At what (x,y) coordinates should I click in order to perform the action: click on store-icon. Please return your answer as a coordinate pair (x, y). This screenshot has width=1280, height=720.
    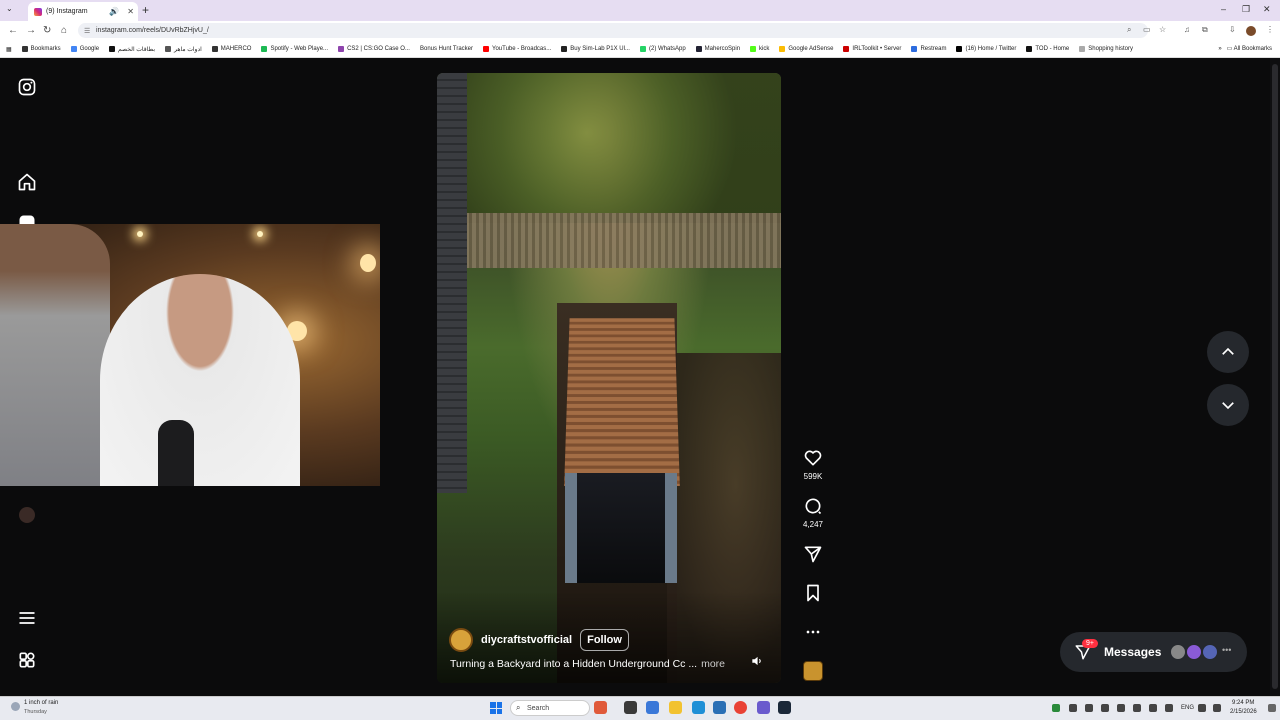
    Looking at the image, I should click on (719, 707).